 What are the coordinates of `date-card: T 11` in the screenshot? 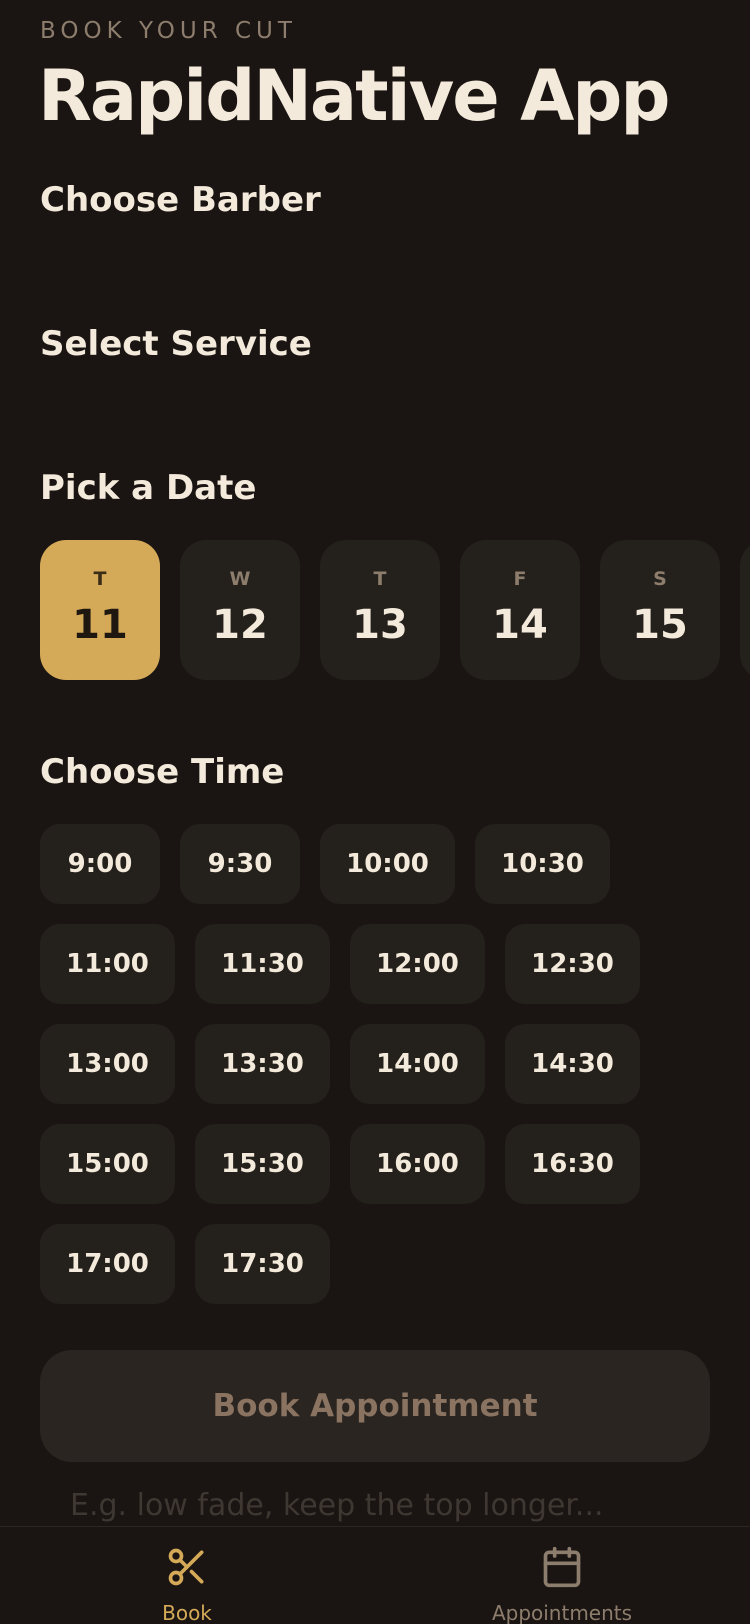 It's located at (100, 610).